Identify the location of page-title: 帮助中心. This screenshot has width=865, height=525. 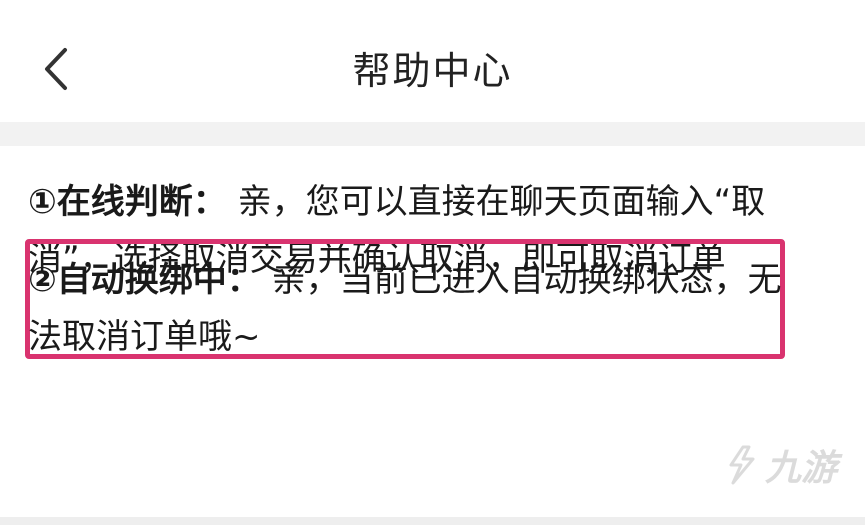
(432, 71).